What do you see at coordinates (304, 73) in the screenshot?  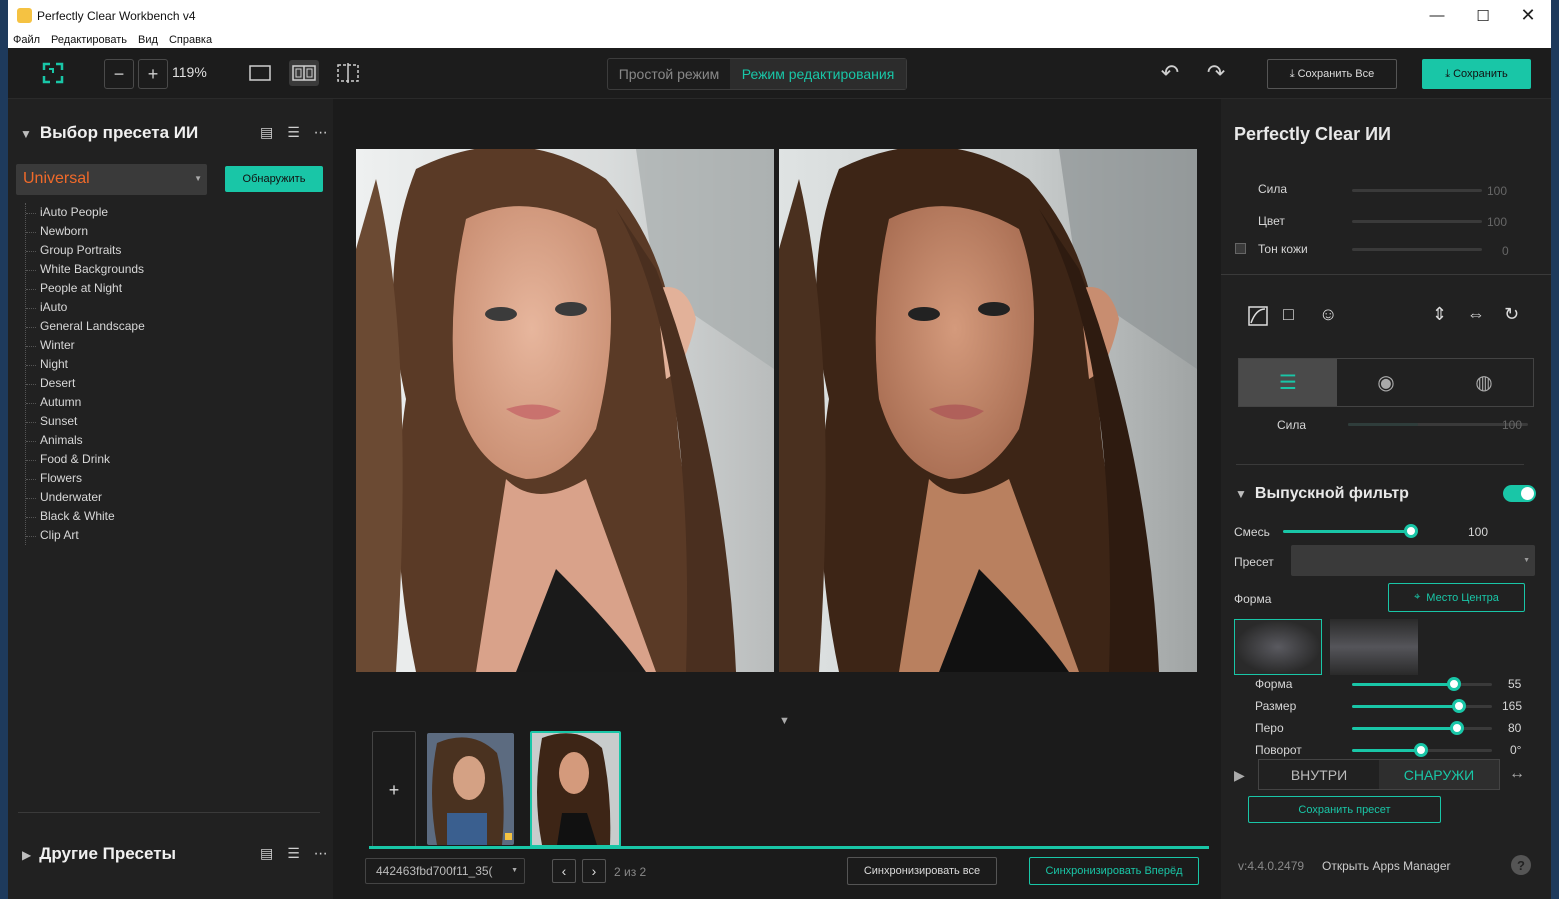 I see `split-view-icon` at bounding box center [304, 73].